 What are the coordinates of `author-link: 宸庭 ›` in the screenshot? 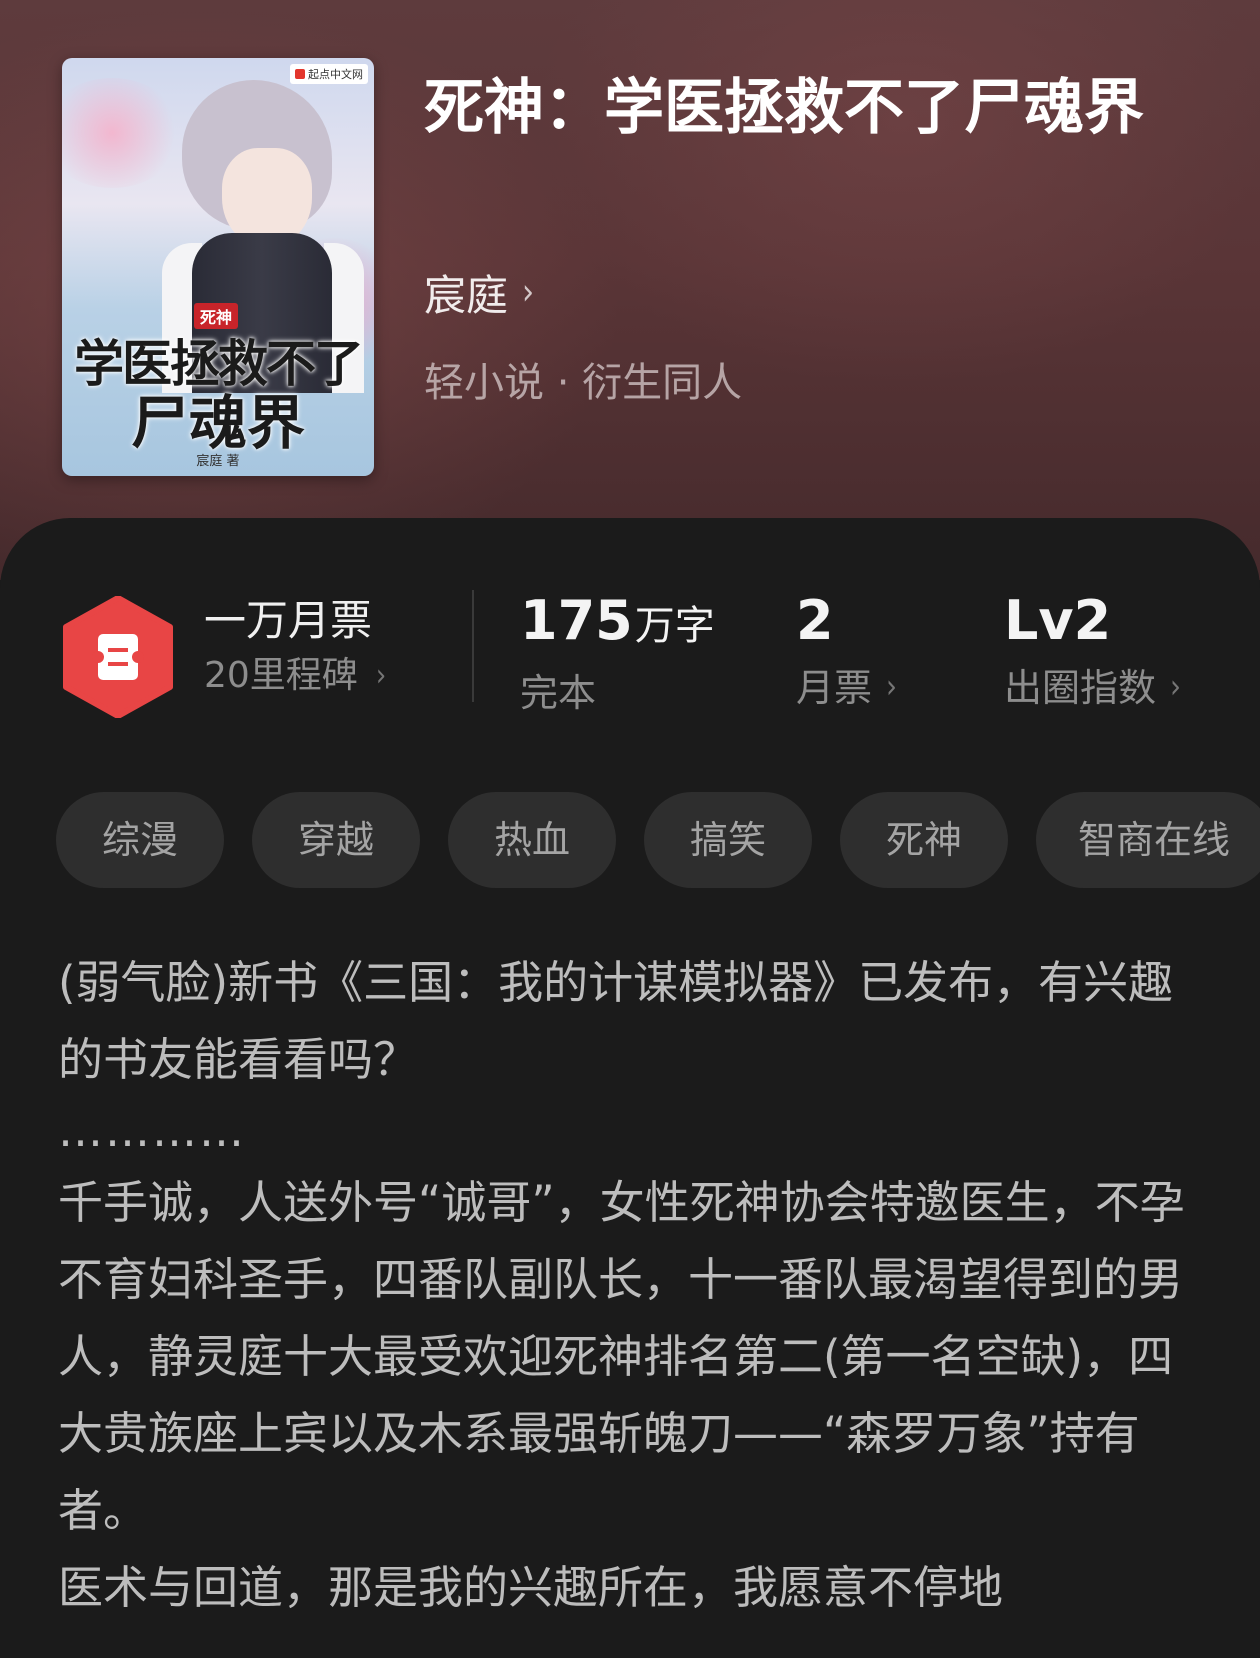 It's located at (479, 292).